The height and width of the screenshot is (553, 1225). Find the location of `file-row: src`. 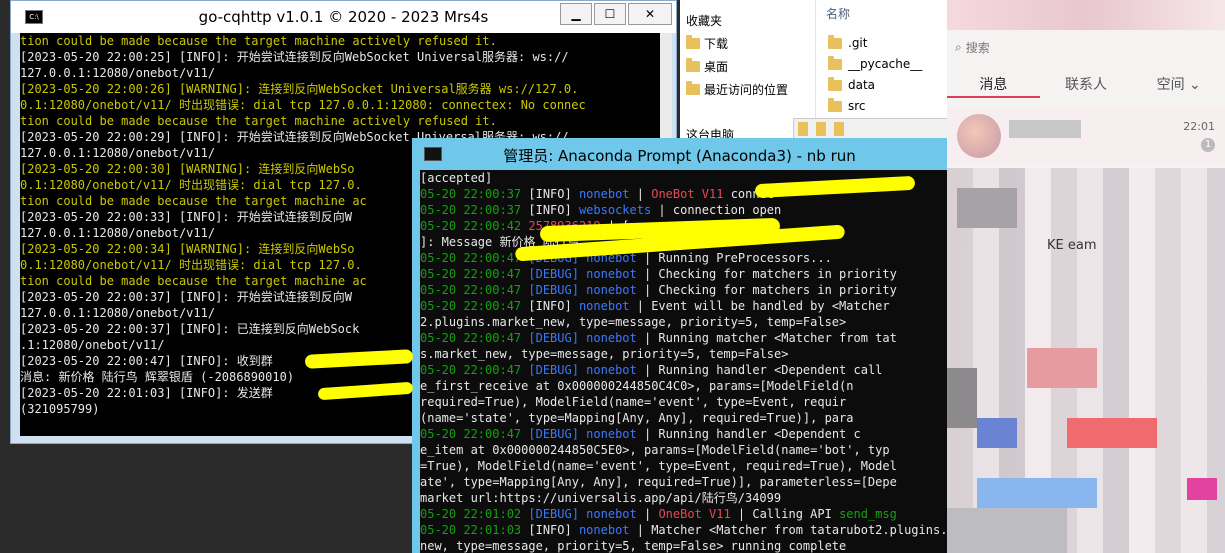

file-row: src is located at coordinates (847, 105).